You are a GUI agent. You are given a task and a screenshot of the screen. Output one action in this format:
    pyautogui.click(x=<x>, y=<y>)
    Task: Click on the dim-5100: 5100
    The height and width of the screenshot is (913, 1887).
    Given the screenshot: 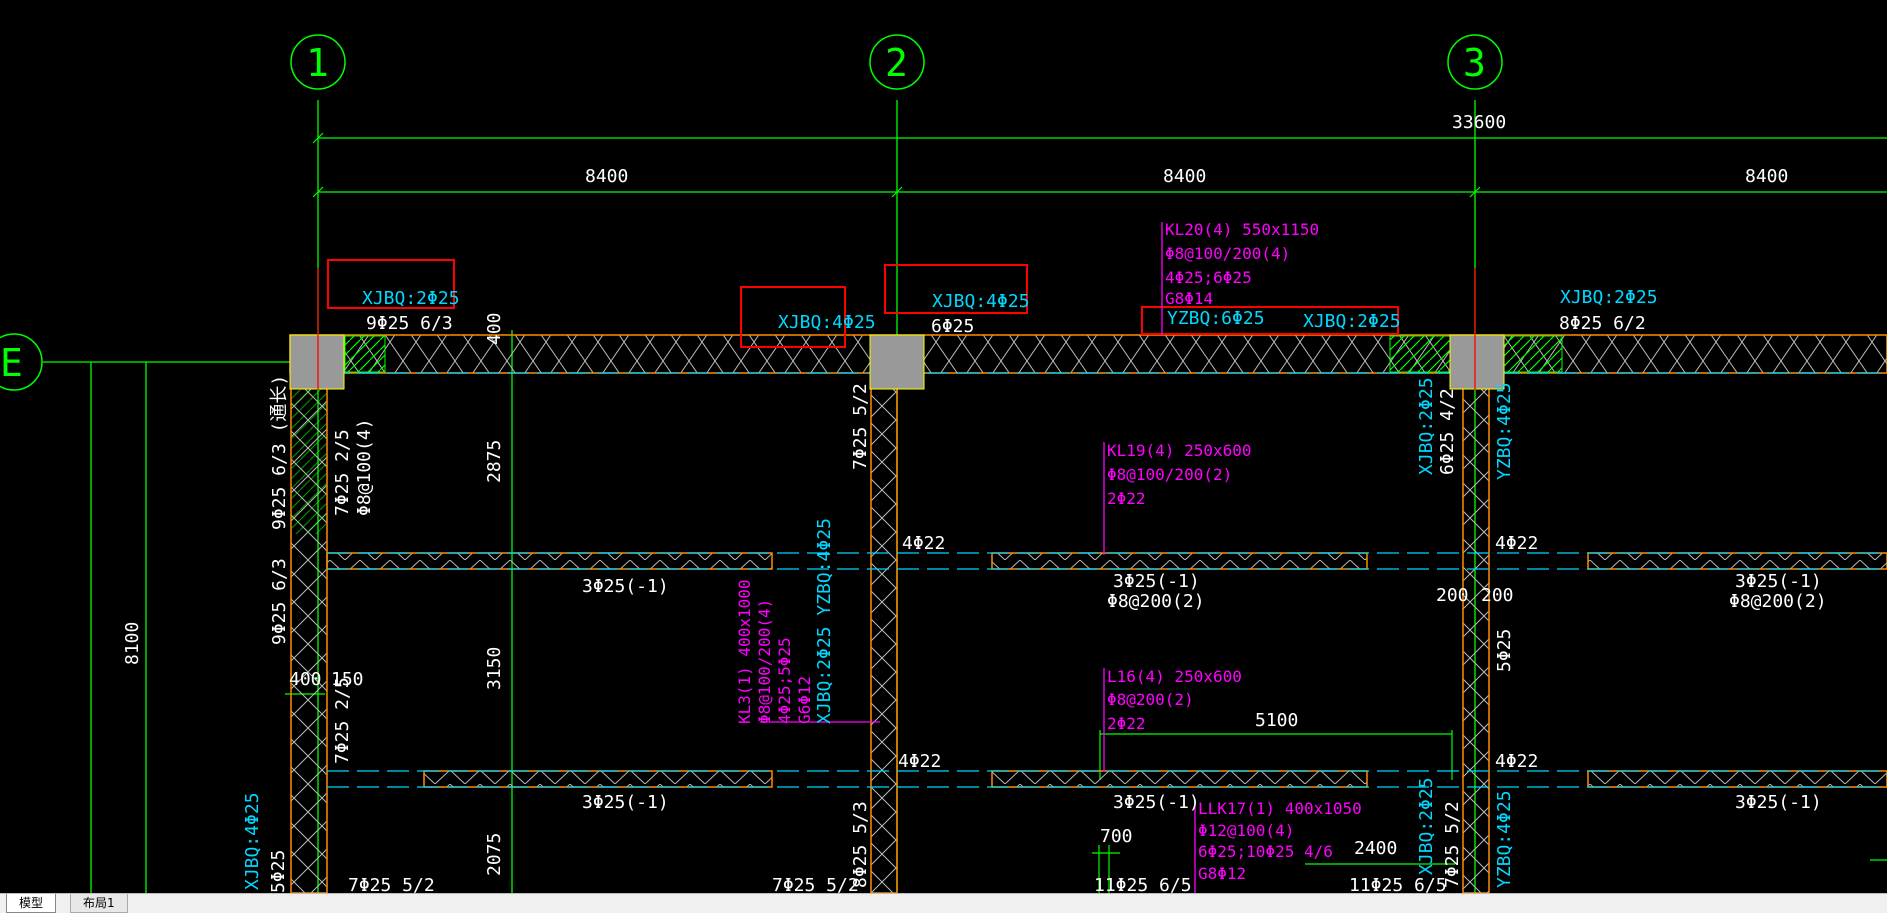 What is the action you would take?
    pyautogui.click(x=1276, y=720)
    